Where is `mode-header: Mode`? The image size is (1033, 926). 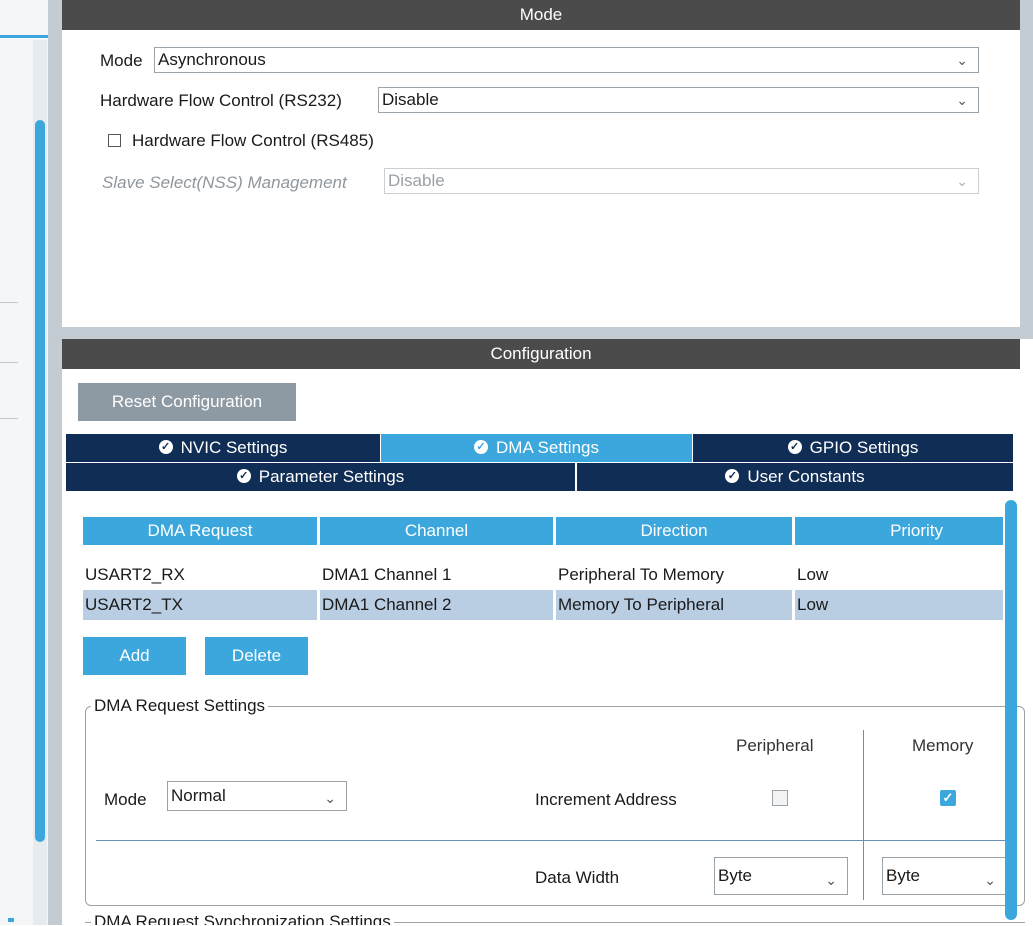 mode-header: Mode is located at coordinates (541, 15).